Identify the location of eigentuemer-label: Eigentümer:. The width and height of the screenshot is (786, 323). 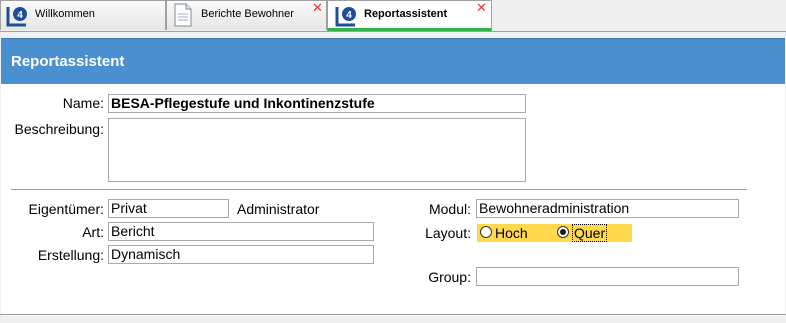
(66, 209).